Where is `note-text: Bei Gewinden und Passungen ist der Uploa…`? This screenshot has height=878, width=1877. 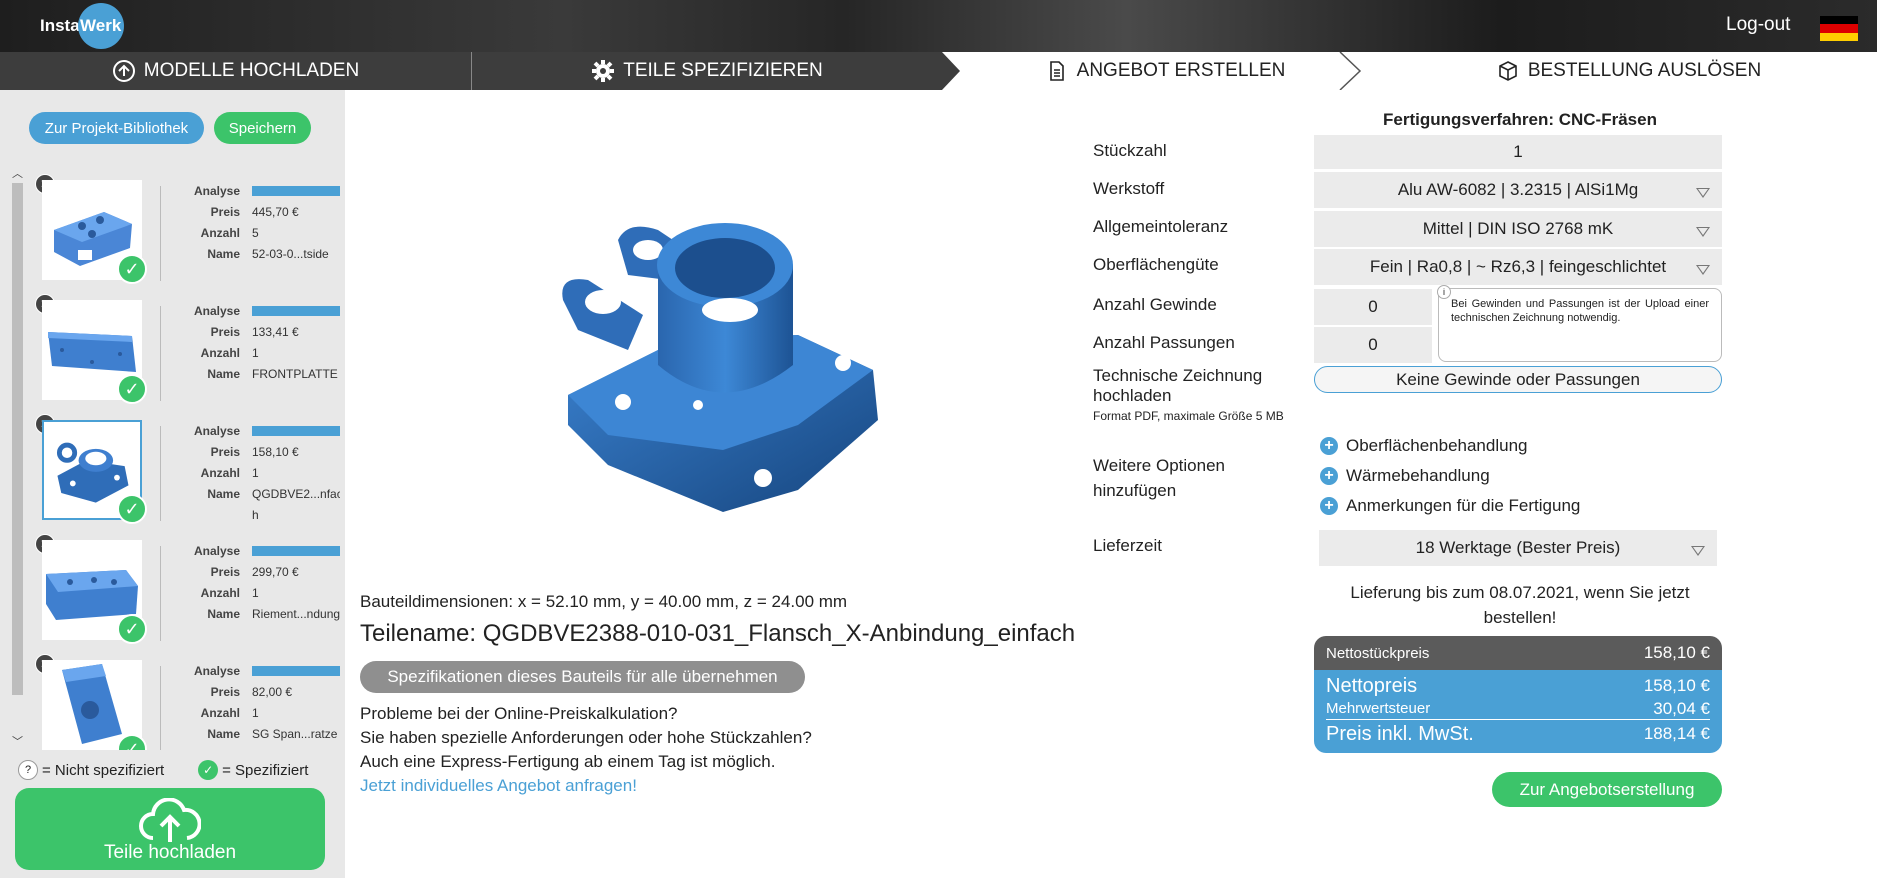 note-text: Bei Gewinden und Passungen ist der Uploa… is located at coordinates (1580, 311).